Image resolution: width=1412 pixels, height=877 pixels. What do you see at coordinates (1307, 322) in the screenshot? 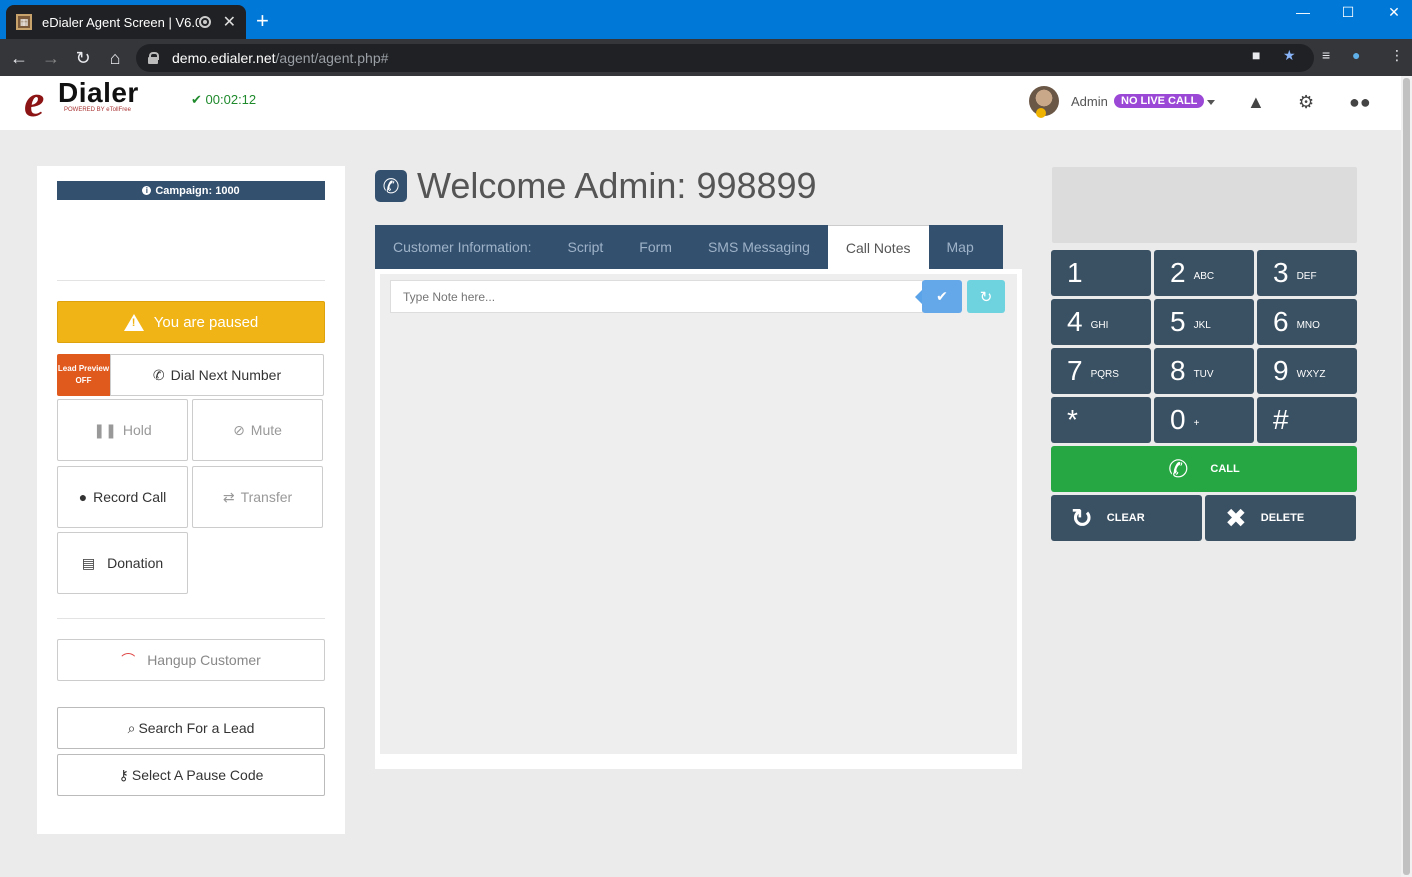
I see `key-6: 6 MNO` at bounding box center [1307, 322].